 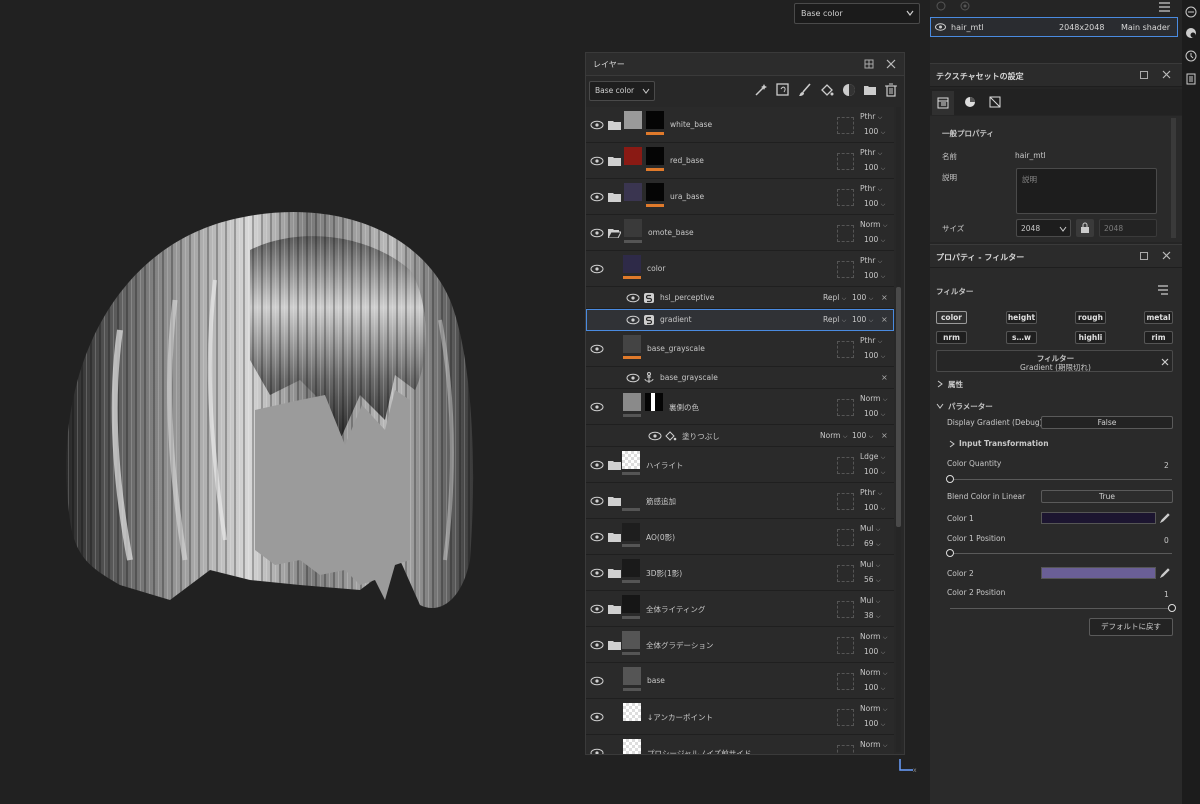 What do you see at coordinates (1061, 608) in the screenshot?
I see `color2-position-slider` at bounding box center [1061, 608].